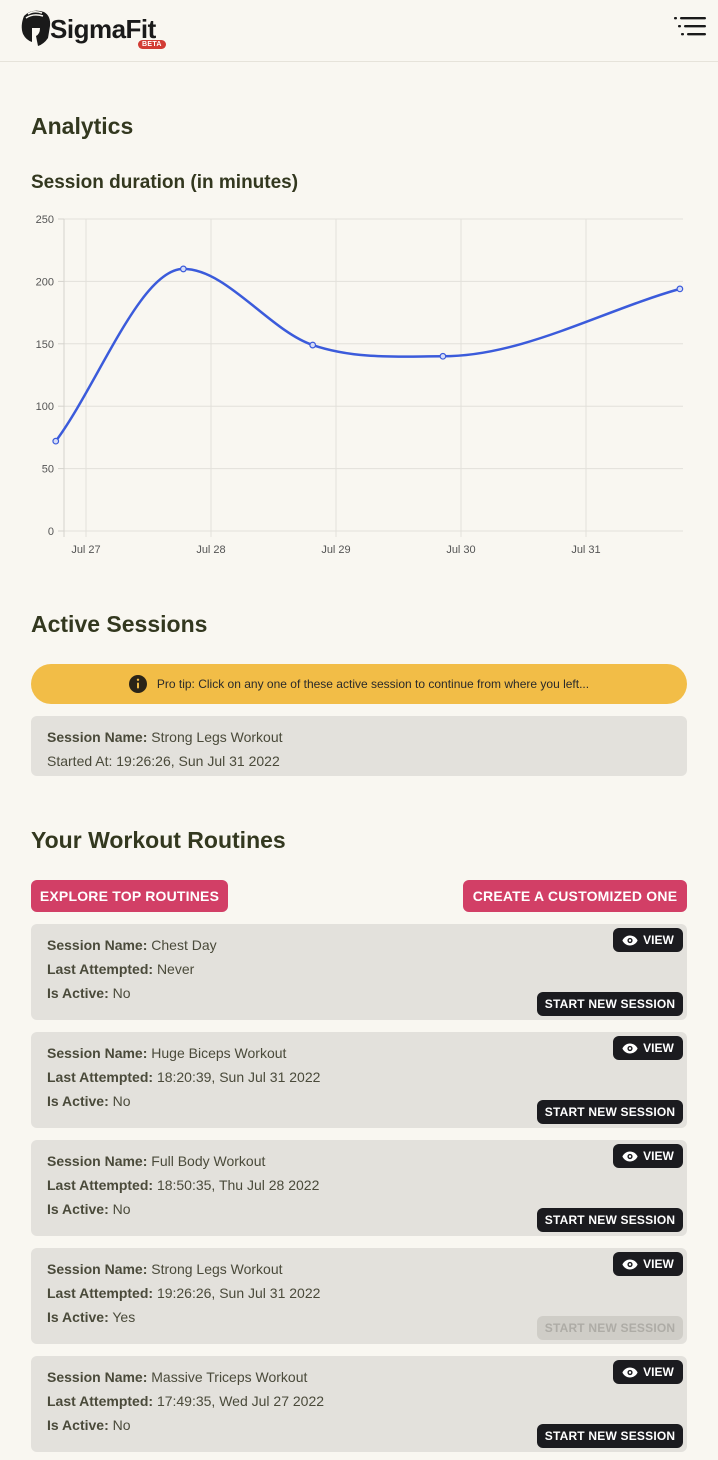 The image size is (718, 1460). Describe the element at coordinates (335, 550) in the screenshot. I see `x-tick-label: Jul 29` at that location.